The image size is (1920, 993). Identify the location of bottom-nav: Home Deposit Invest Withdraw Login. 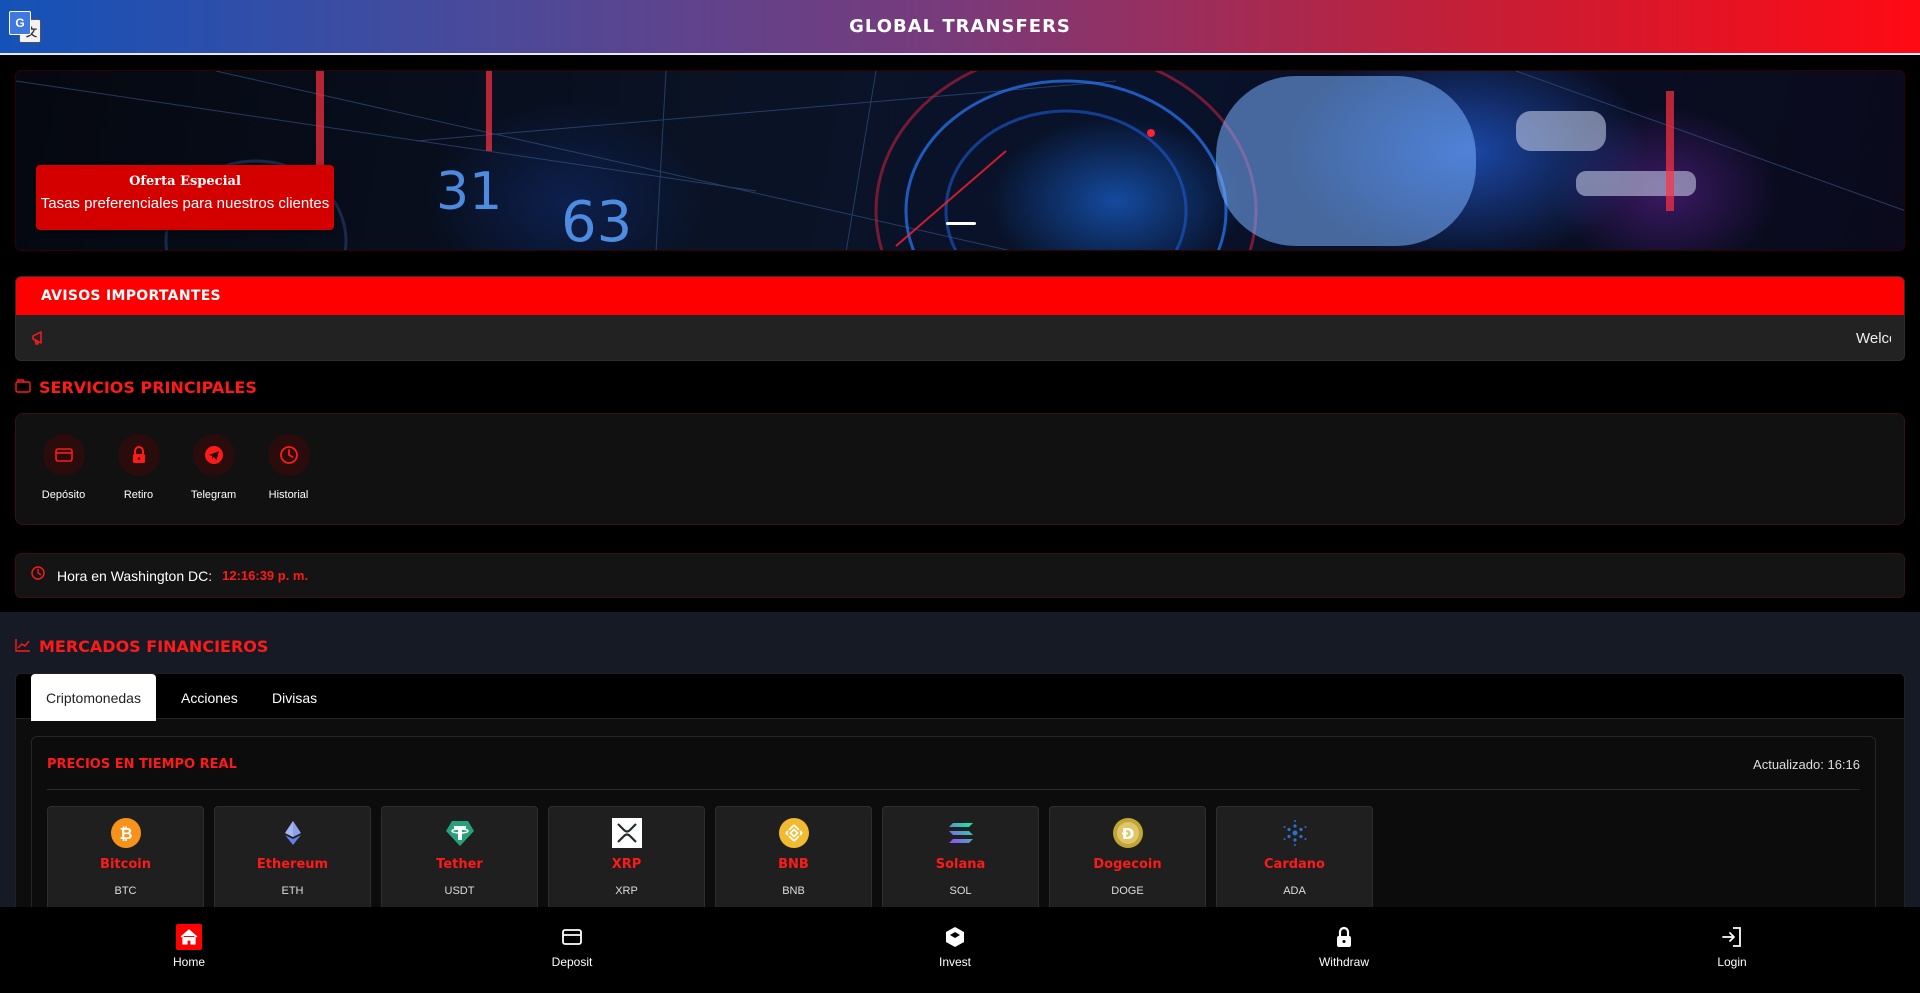
(960, 950).